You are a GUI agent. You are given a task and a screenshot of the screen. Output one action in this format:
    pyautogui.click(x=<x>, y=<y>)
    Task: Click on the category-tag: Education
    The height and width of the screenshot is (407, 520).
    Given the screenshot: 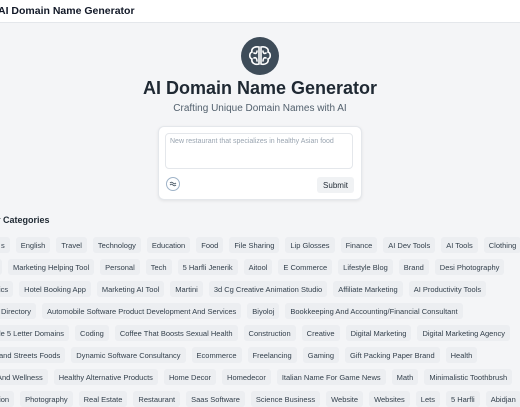 What is the action you would take?
    pyautogui.click(x=168, y=245)
    